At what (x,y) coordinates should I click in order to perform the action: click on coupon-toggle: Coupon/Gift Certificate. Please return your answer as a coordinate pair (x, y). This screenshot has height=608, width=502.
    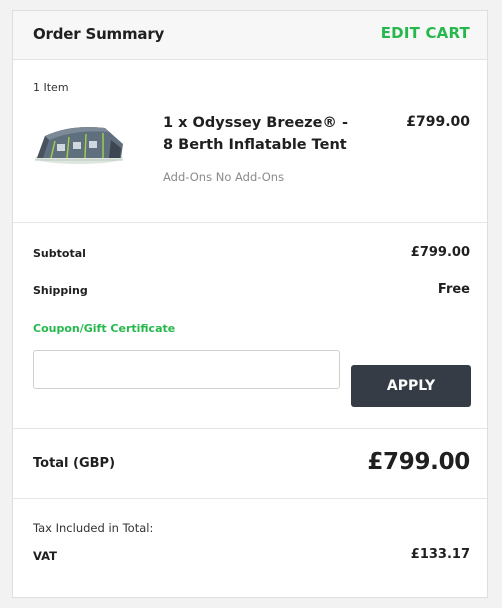
    Looking at the image, I should click on (104, 328).